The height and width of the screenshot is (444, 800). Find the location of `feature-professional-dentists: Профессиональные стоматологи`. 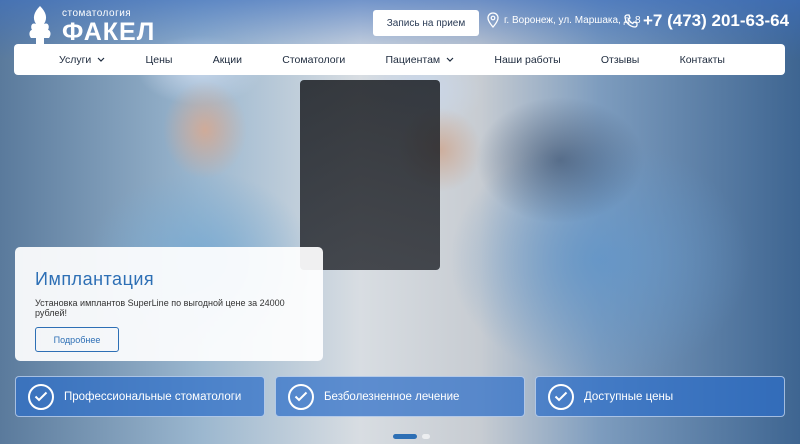

feature-professional-dentists: Профессиональные стоматологи is located at coordinates (140, 396).